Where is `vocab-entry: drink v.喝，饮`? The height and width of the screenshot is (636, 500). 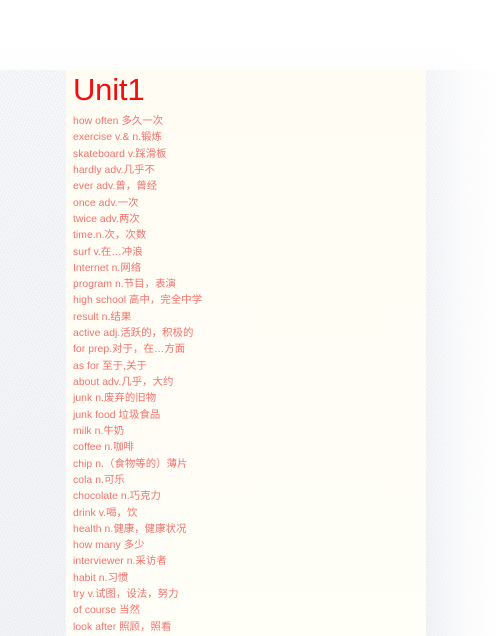 vocab-entry: drink v.喝，饮 is located at coordinates (105, 513).